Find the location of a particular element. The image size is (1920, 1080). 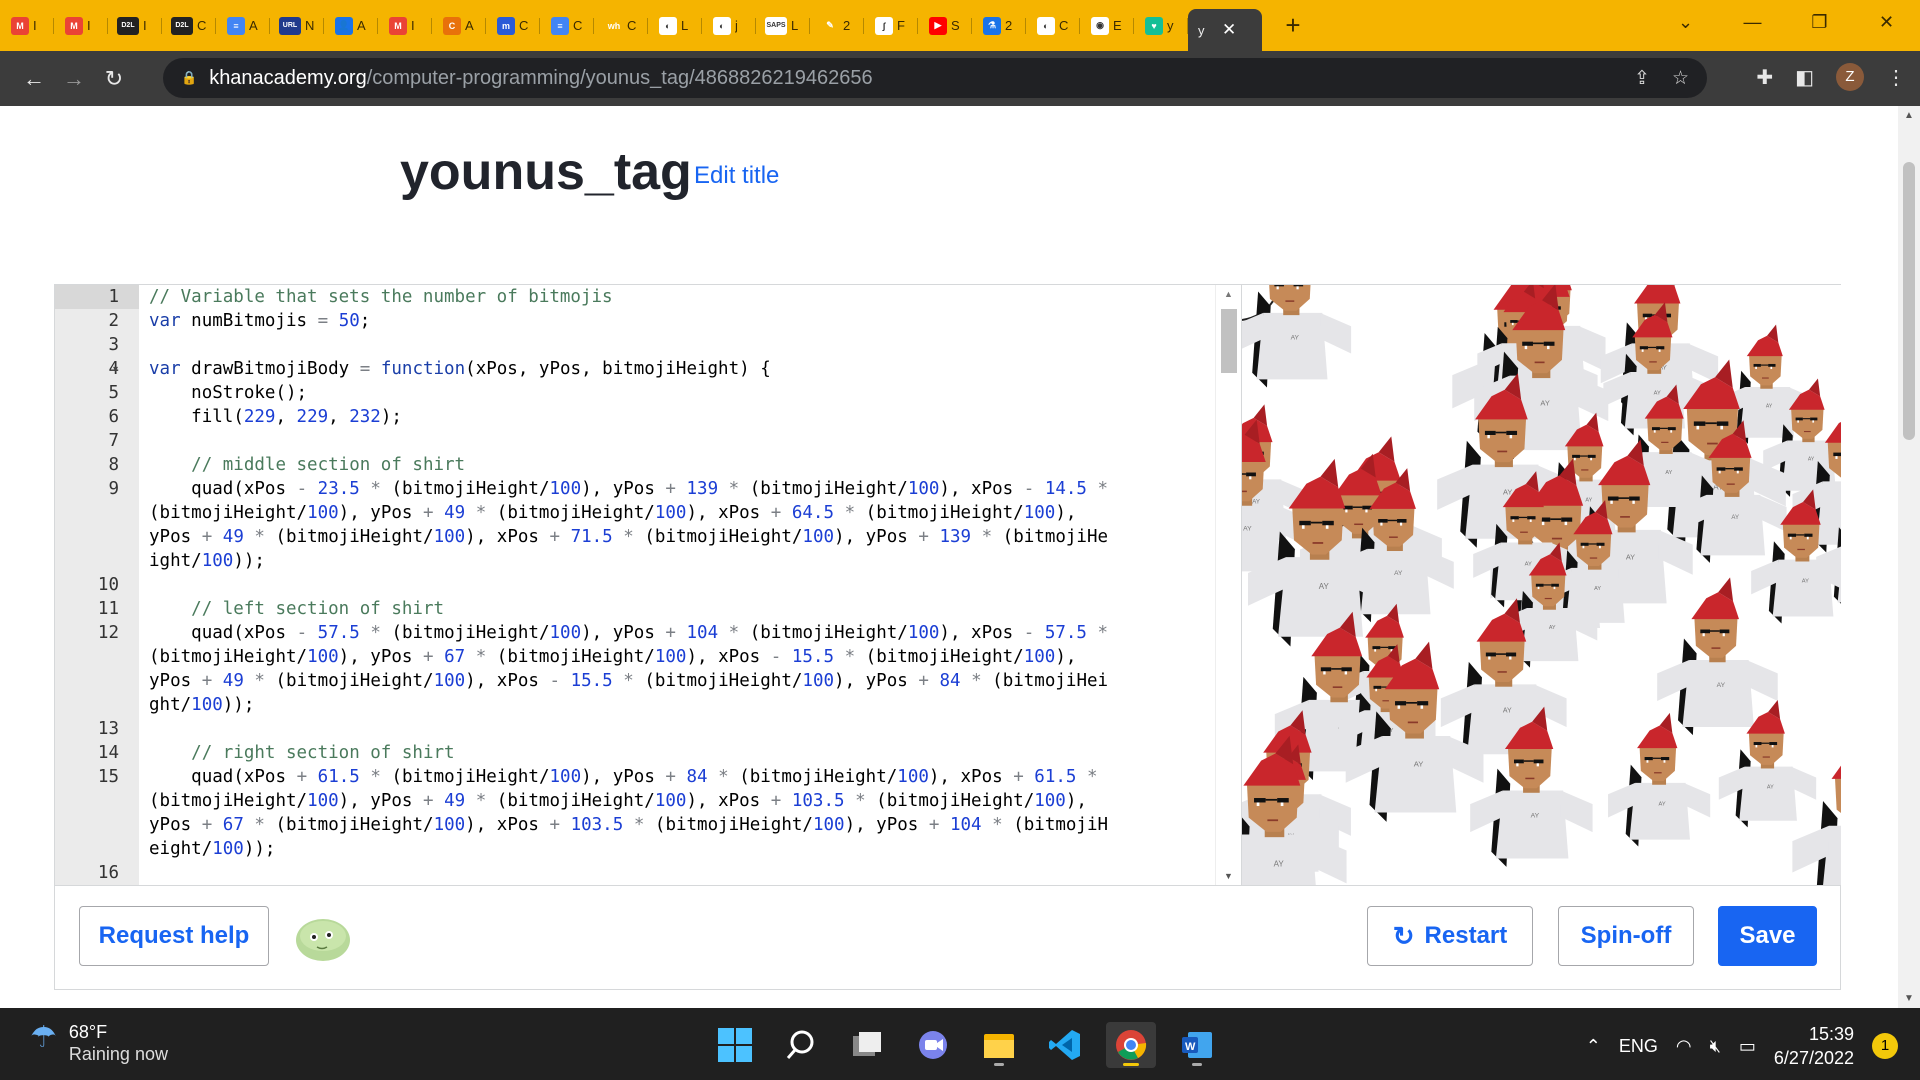

extensions-icon: ✚ is located at coordinates (1764, 77).